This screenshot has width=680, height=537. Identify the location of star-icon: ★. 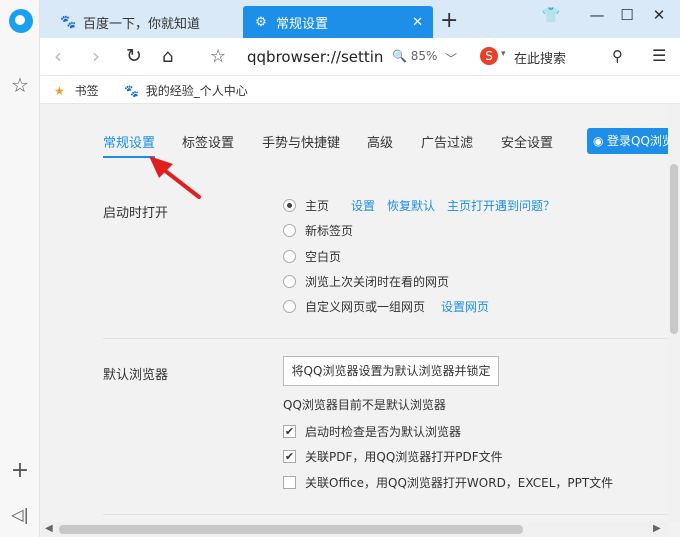
(59, 91).